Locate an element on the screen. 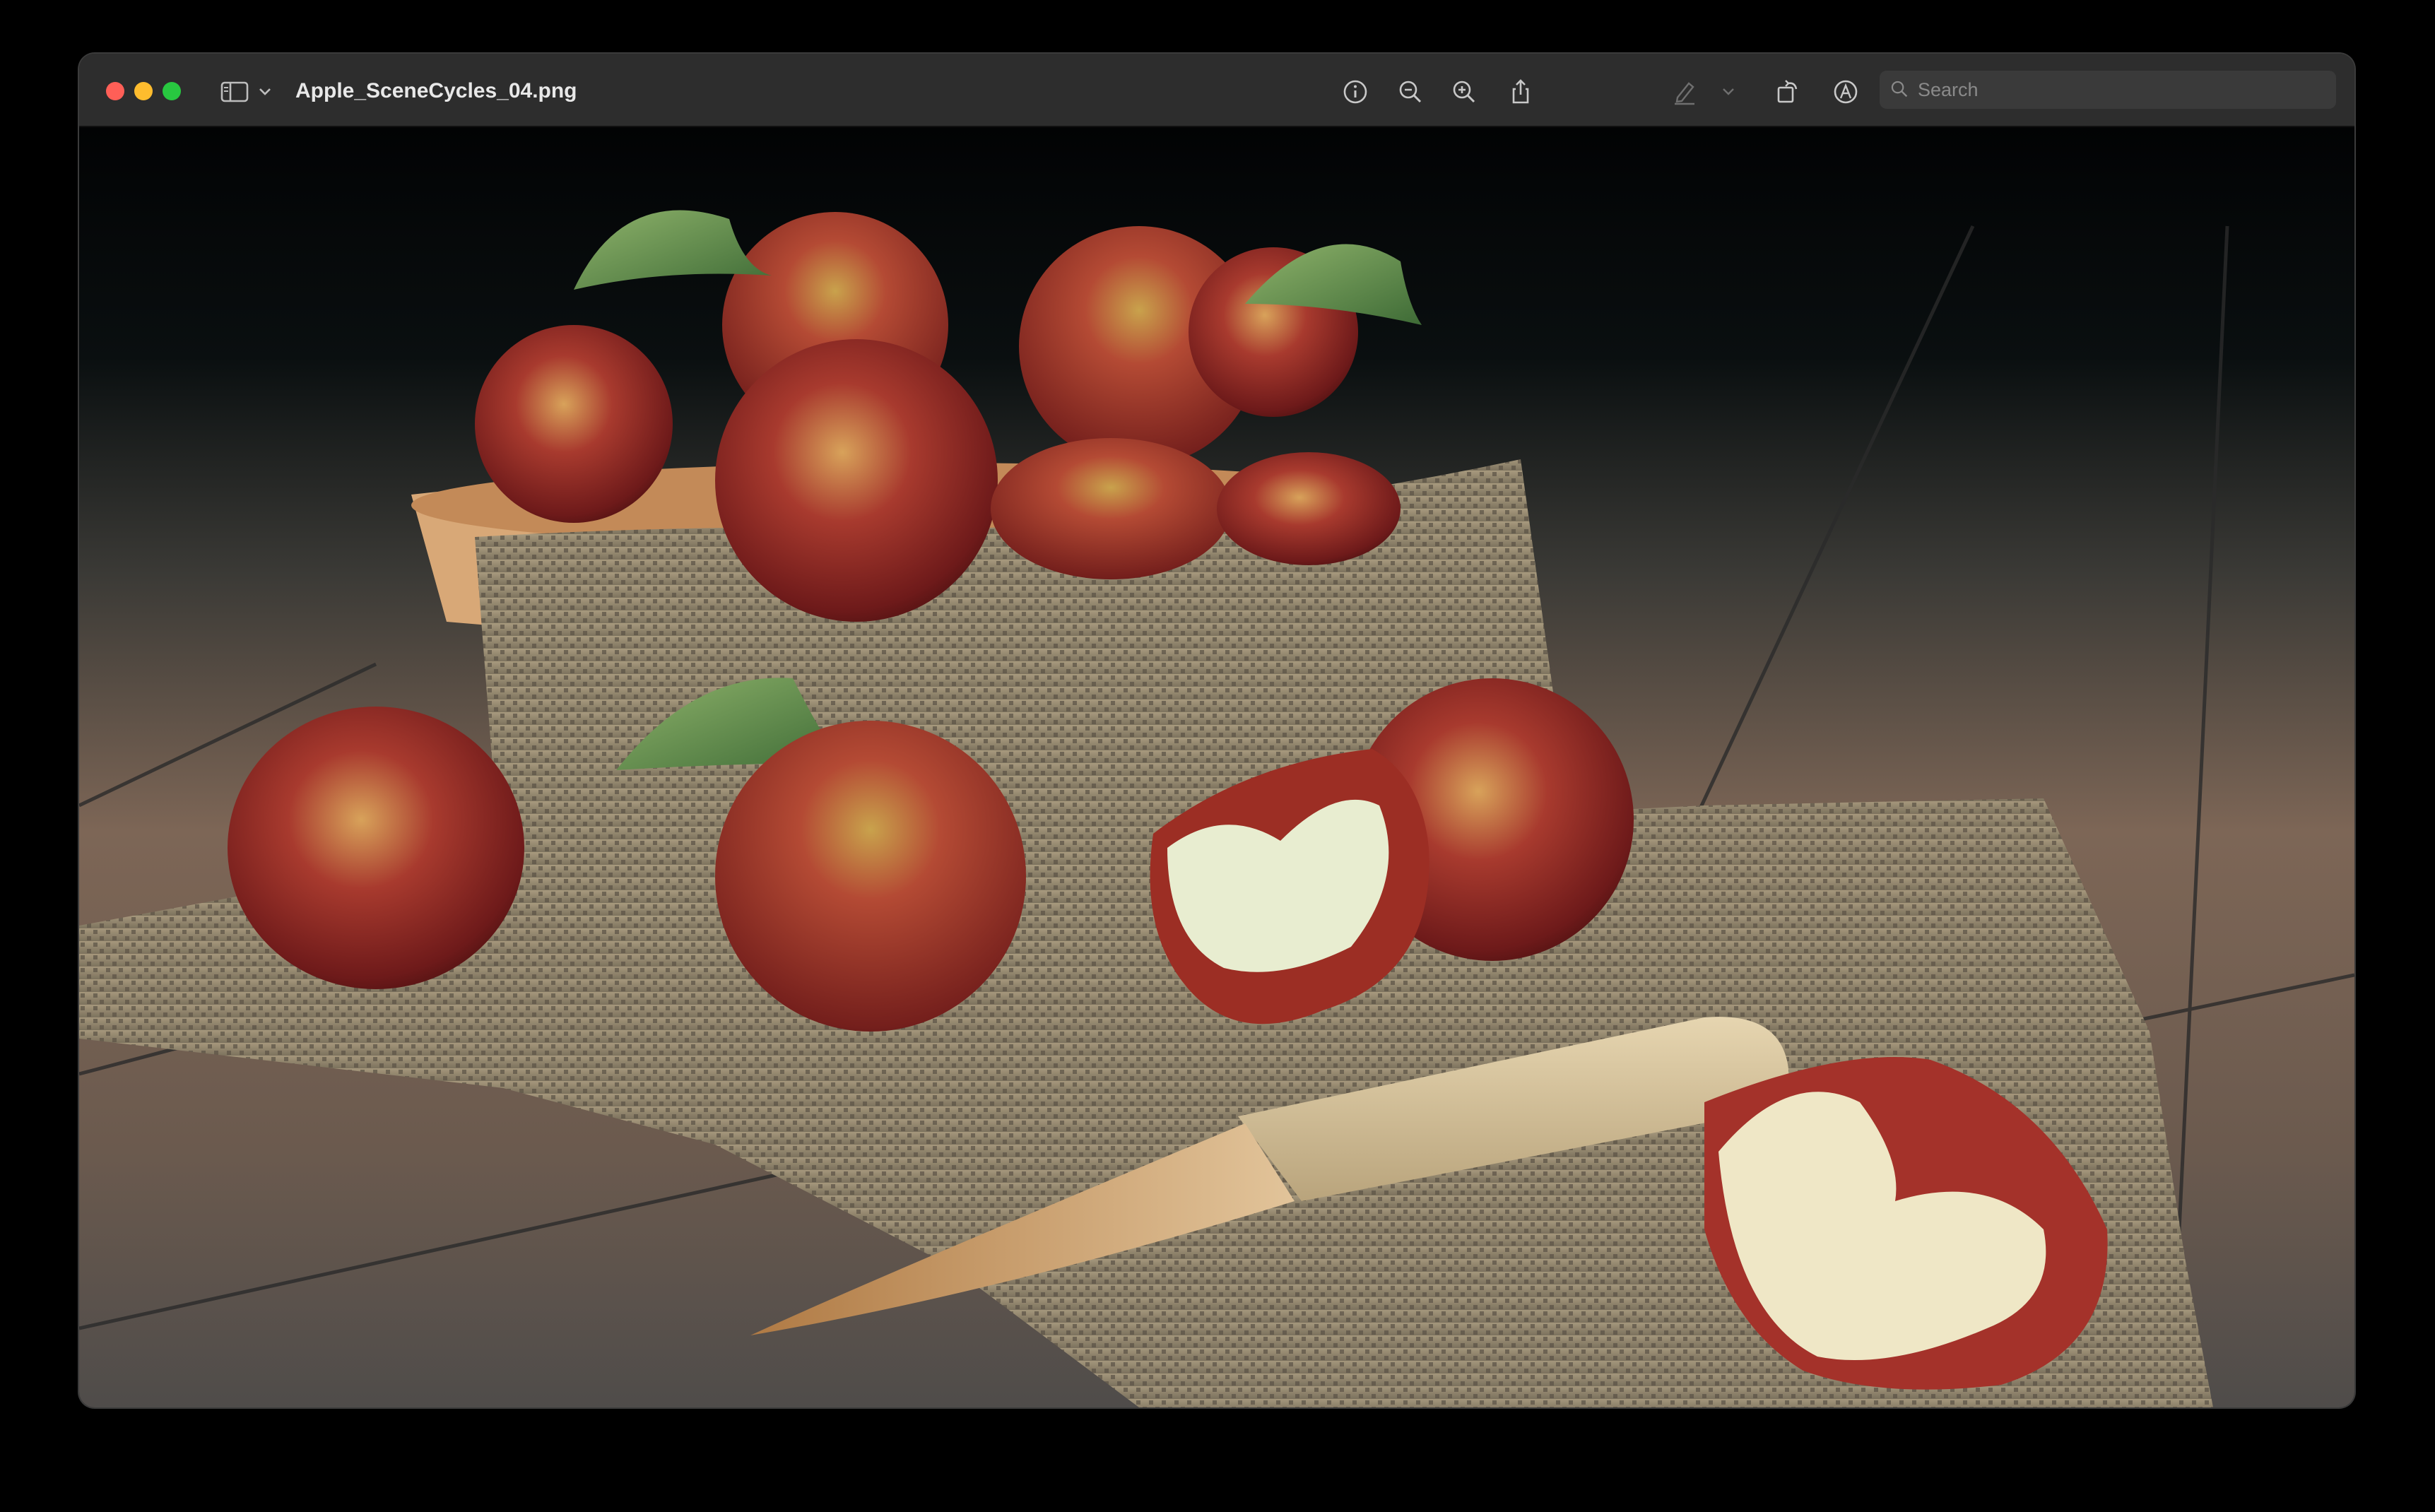  rotate-button is located at coordinates (1788, 92).